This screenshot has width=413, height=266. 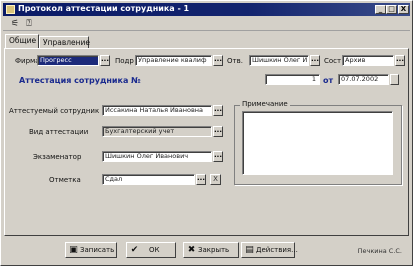 I want to click on settings-icon: ⚟, so click(x=15, y=24).